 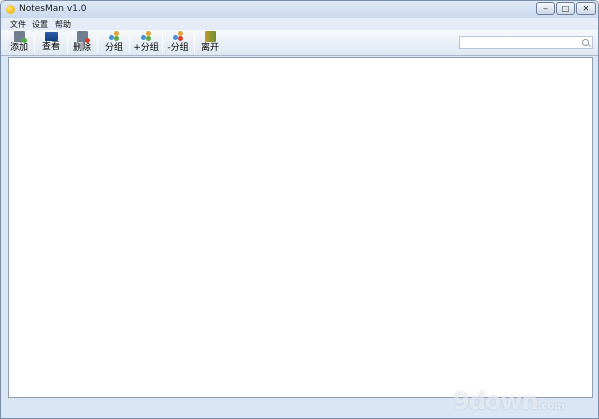 I want to click on add-group-icon, so click(x=146, y=36).